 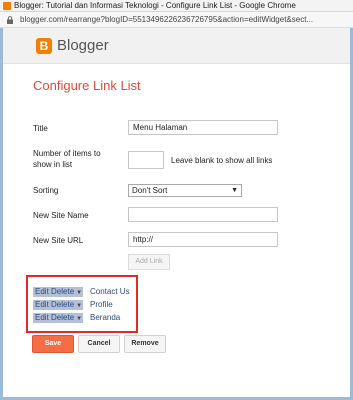 What do you see at coordinates (10, 20) in the screenshot?
I see `lock-icon` at bounding box center [10, 20].